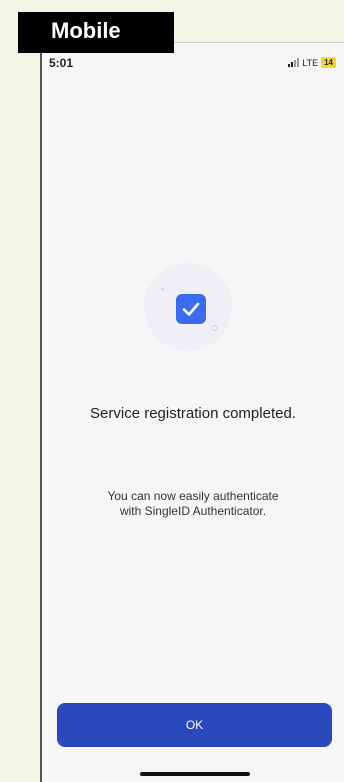 Image resolution: width=344 pixels, height=782 pixels. What do you see at coordinates (328, 62) in the screenshot?
I see `battery-icon: 14` at bounding box center [328, 62].